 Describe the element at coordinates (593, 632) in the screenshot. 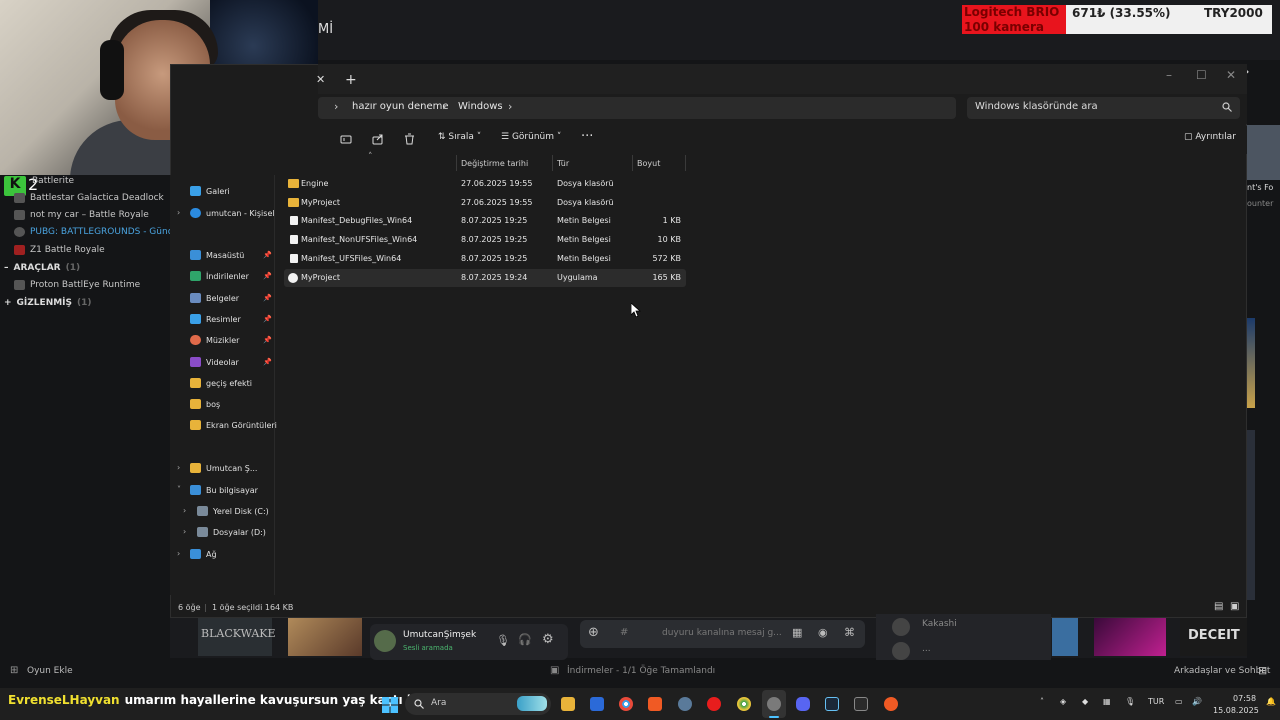

I see `add-attachment-icon: ⊕` at that location.